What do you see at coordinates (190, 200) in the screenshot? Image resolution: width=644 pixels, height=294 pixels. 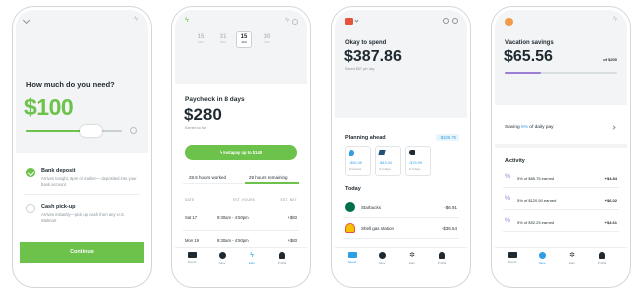 I see `col-header-date: DATE` at bounding box center [190, 200].